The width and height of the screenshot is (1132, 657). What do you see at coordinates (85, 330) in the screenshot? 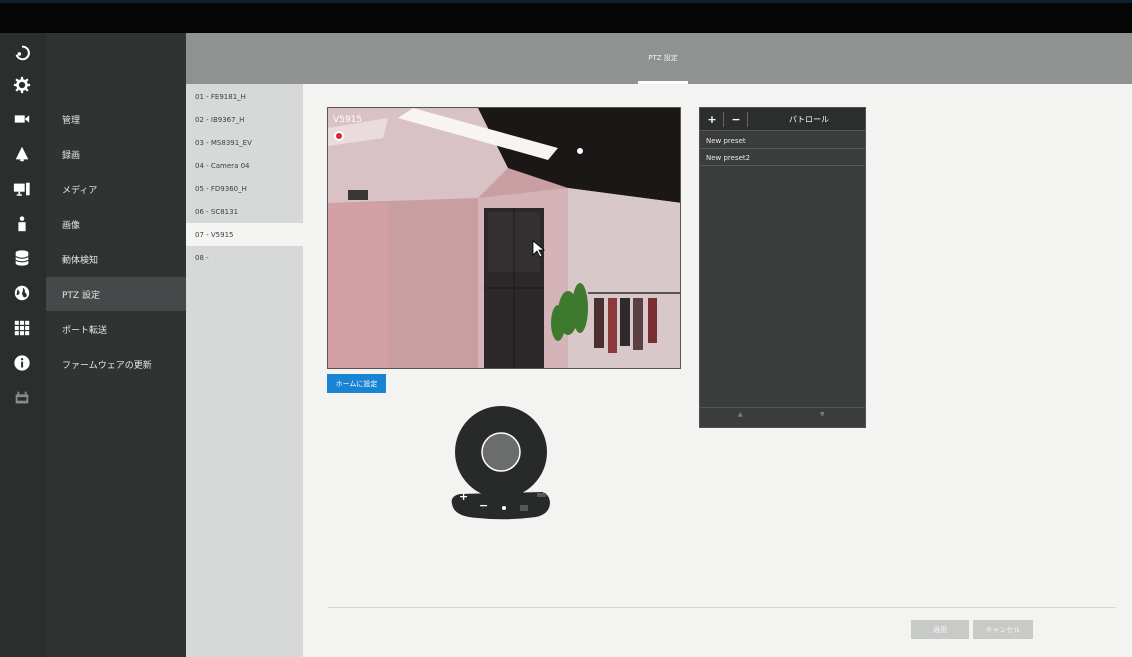
I see `menu-item-label: ポート転送` at bounding box center [85, 330].